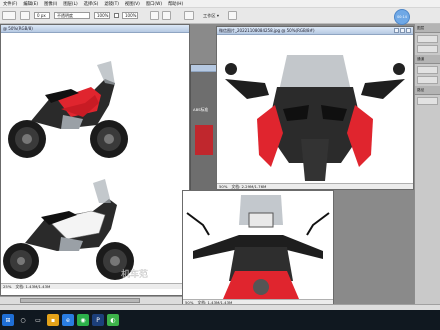 The image size is (440, 330). I want to click on motorcycle-cockpit-image, so click(258, 245).